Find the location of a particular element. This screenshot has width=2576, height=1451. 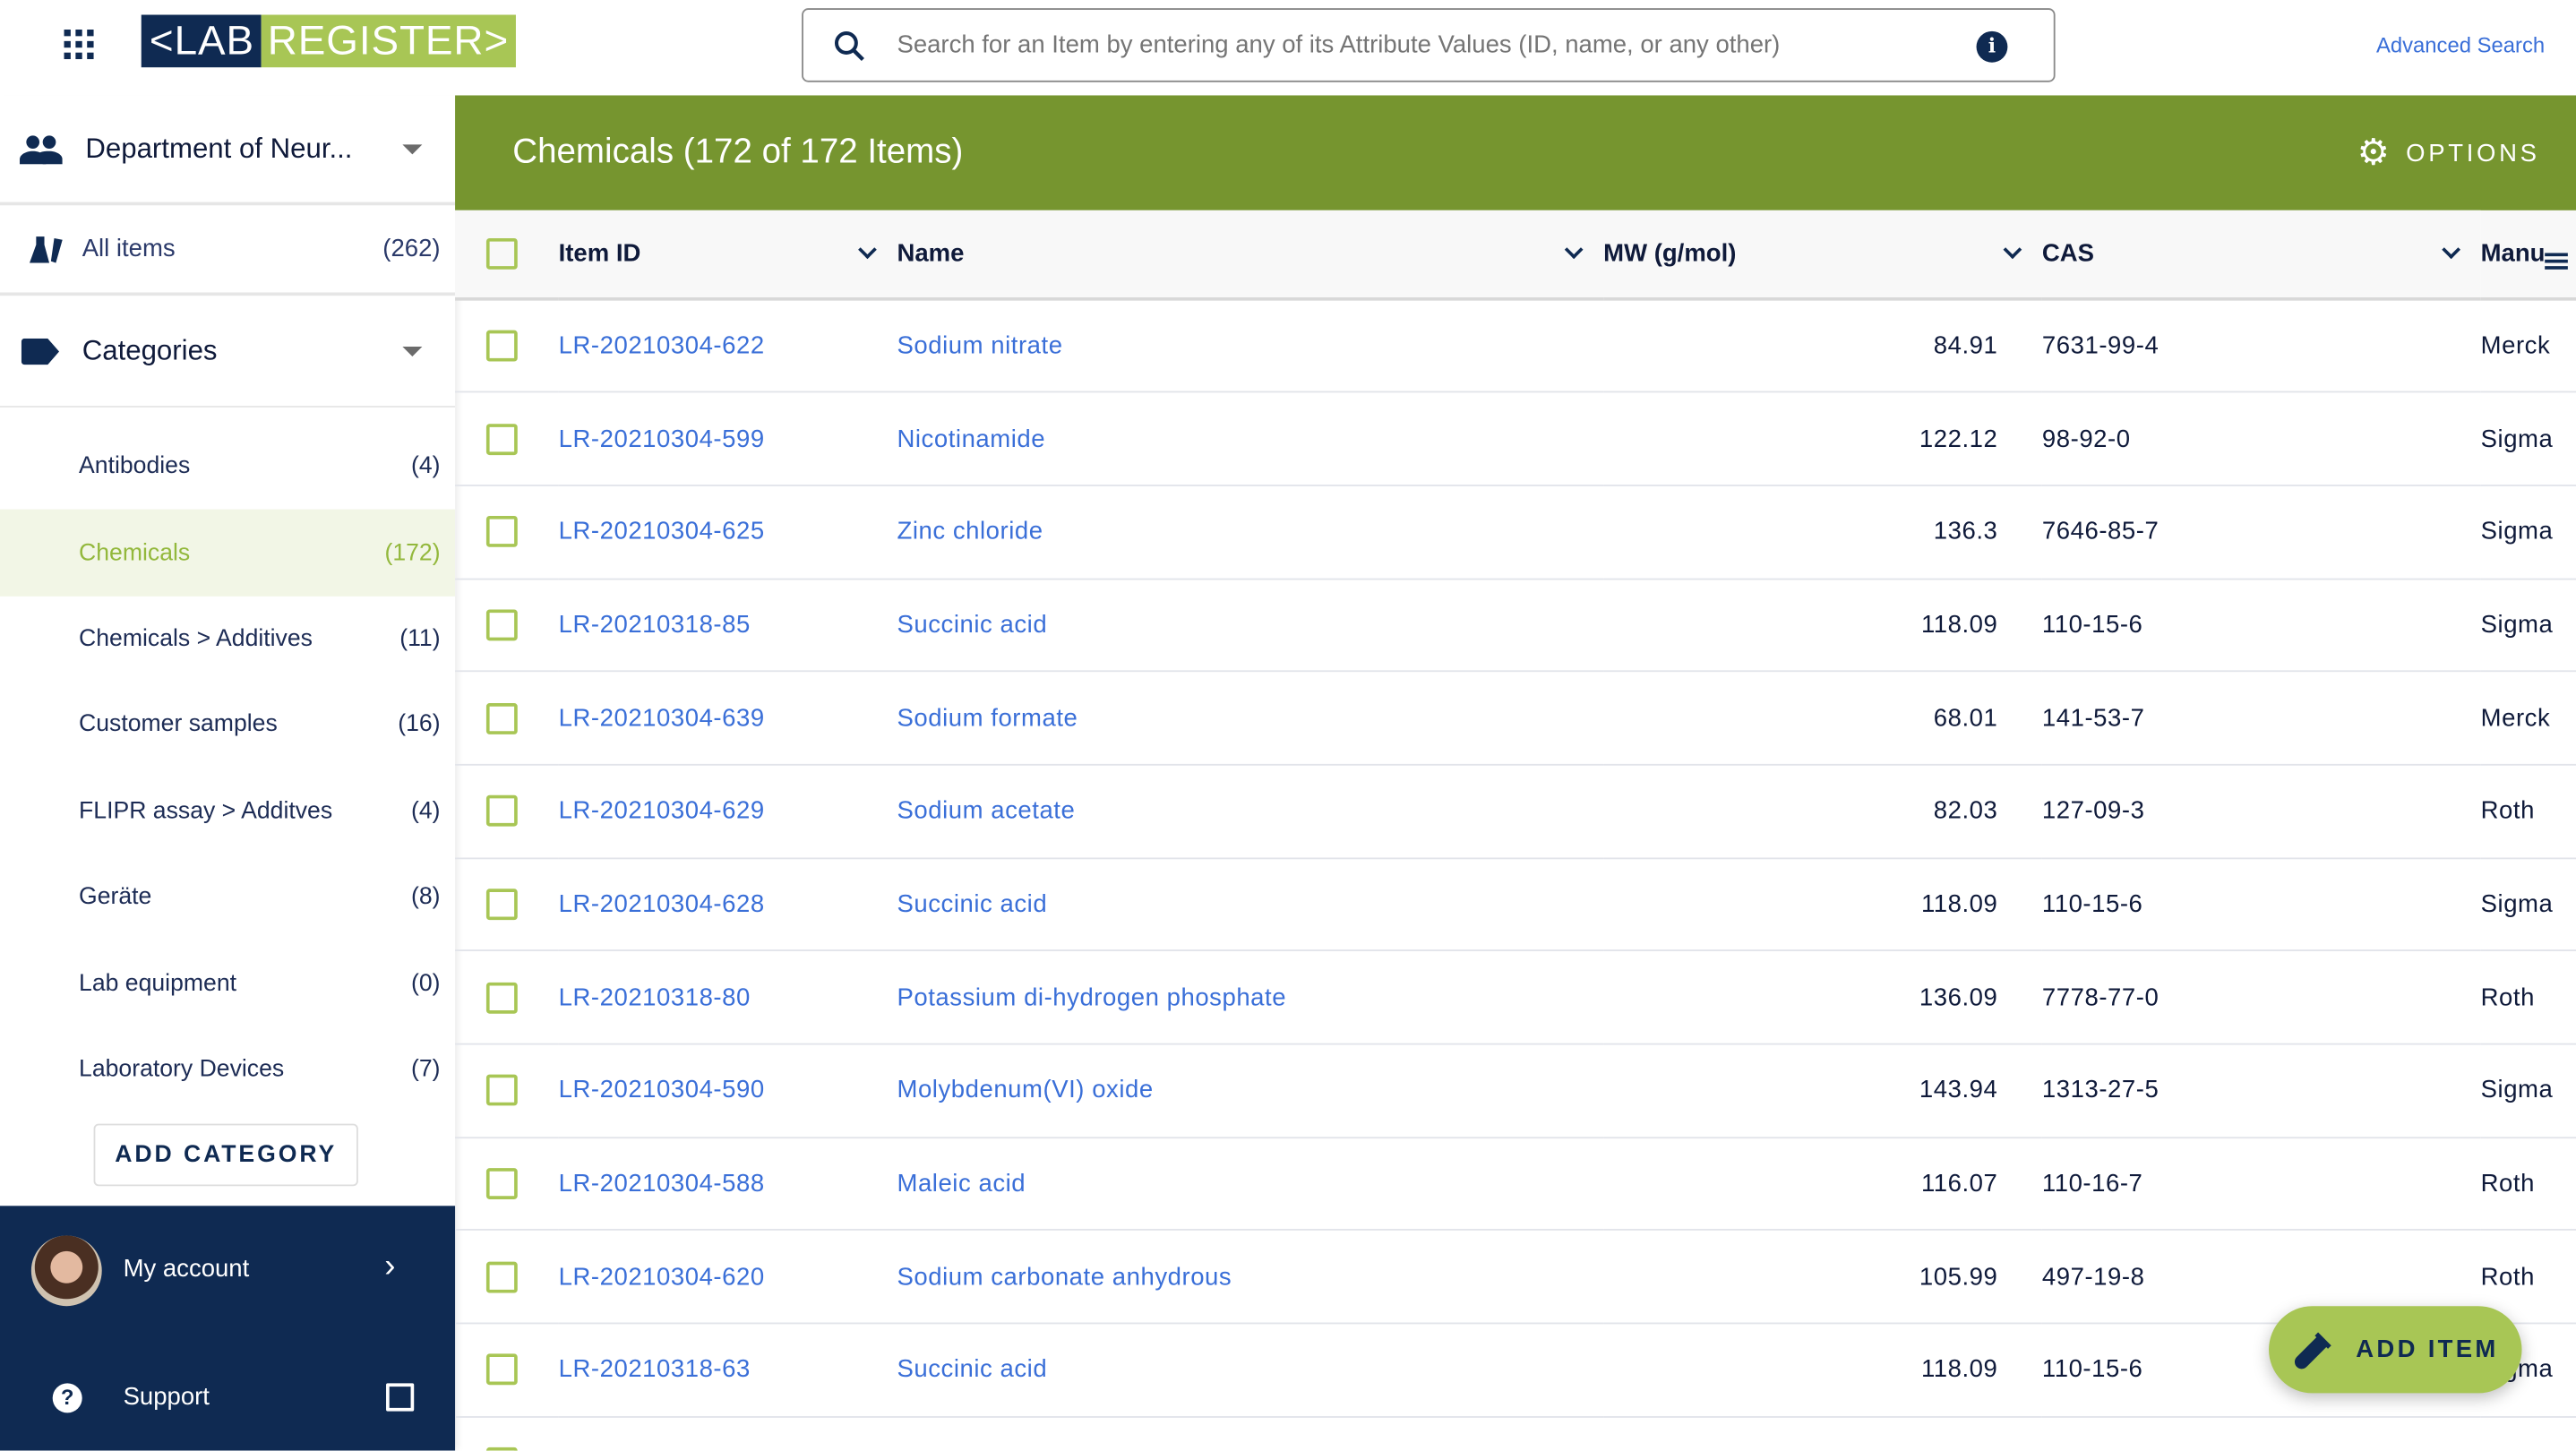

cas-cell: 98-92-0 is located at coordinates (2261, 439).